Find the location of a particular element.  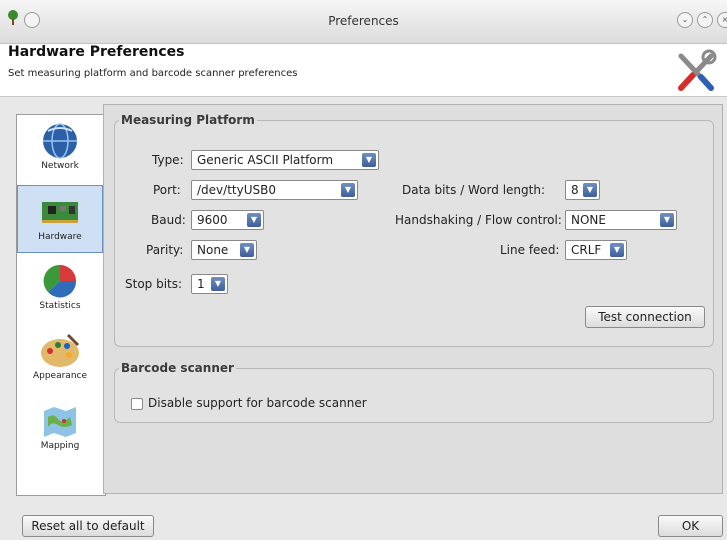

data-bits-select: 8 ▼ is located at coordinates (582, 190).